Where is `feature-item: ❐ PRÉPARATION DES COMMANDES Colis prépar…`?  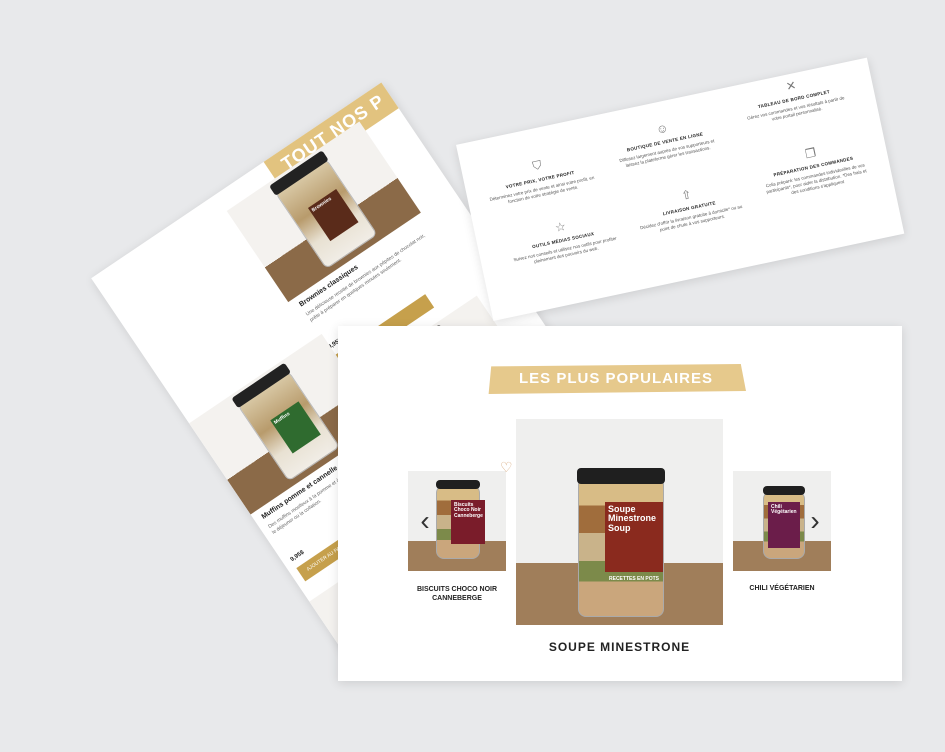
feature-item: ❐ PRÉPARATION DES COMMANDES Colis prépar… is located at coordinates (813, 168).